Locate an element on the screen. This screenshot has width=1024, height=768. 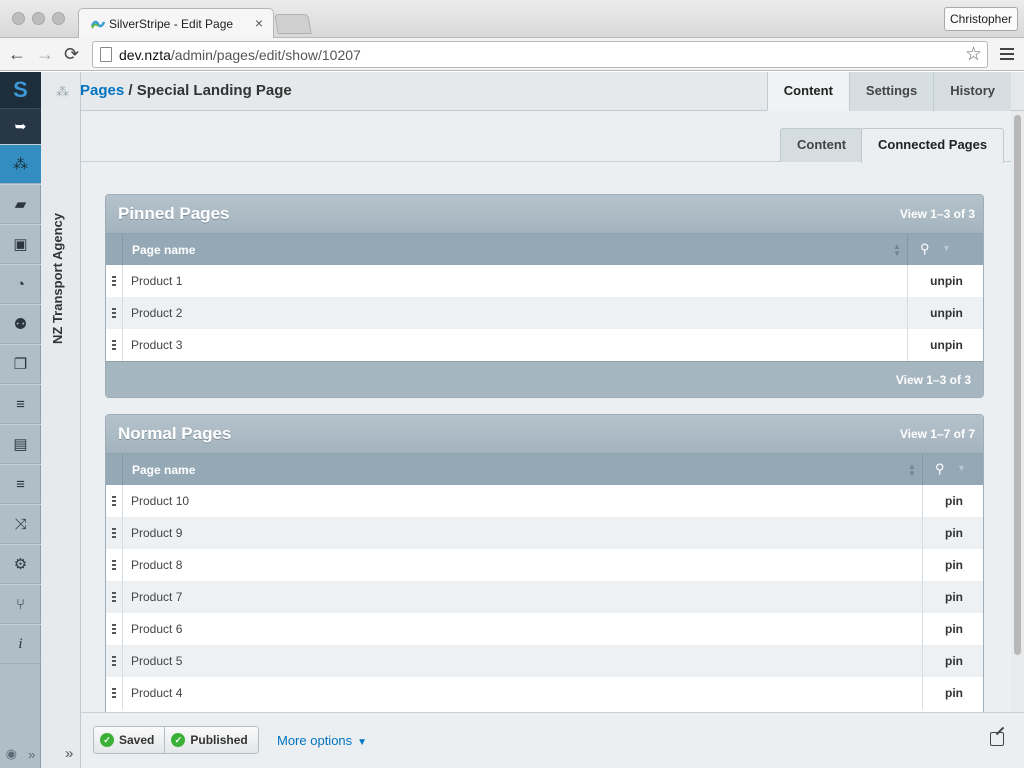
published-button: ✓ Published is located at coordinates (210, 740).